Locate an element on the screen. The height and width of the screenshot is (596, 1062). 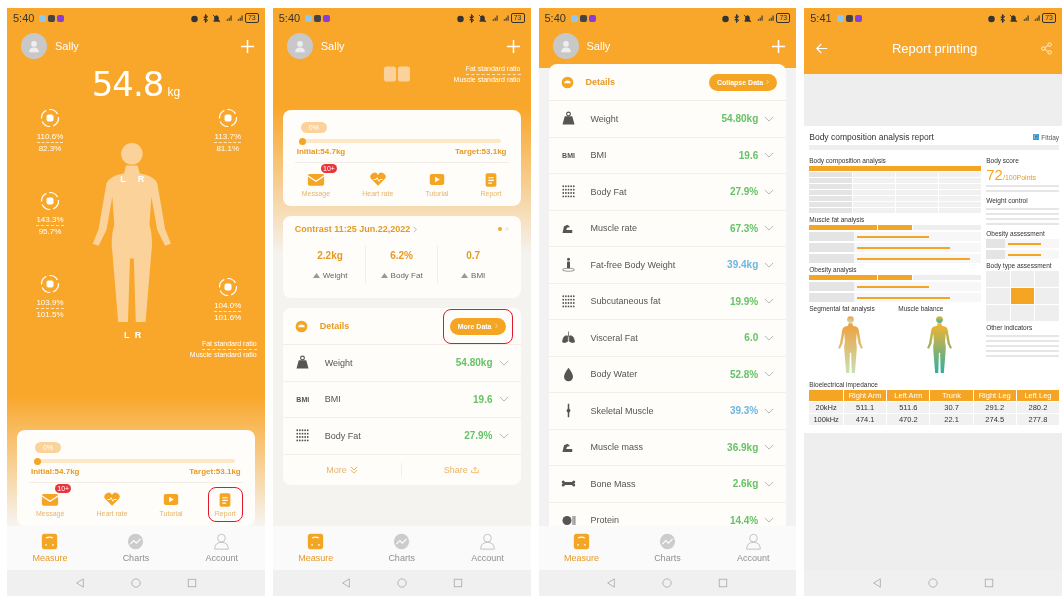
metric-name: Bone Mass is located at coordinates (613, 483).